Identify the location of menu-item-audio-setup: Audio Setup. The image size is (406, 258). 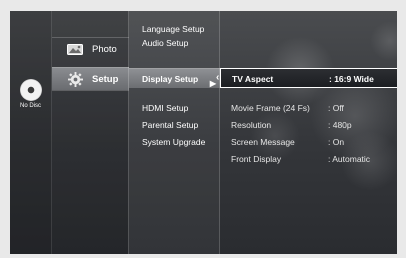
(174, 43).